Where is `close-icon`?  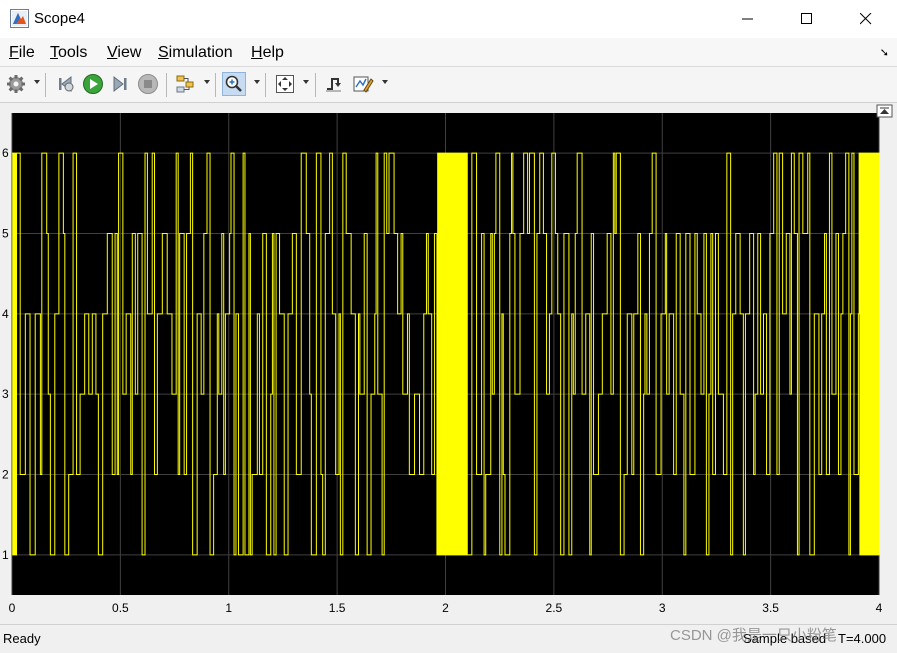 close-icon is located at coordinates (866, 19).